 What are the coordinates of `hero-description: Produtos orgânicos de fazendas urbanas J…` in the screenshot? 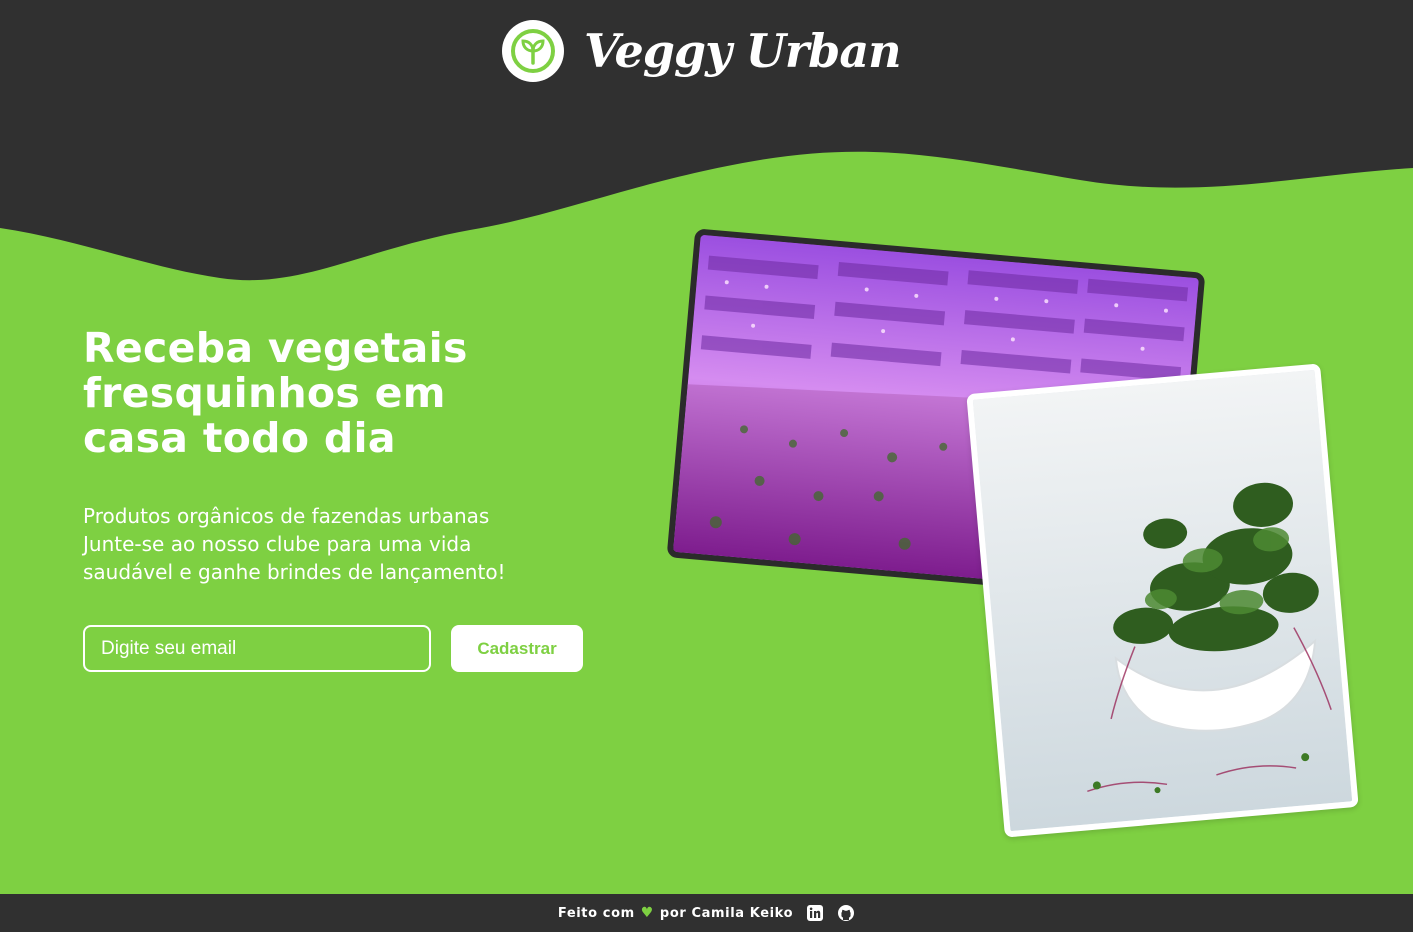 It's located at (333, 544).